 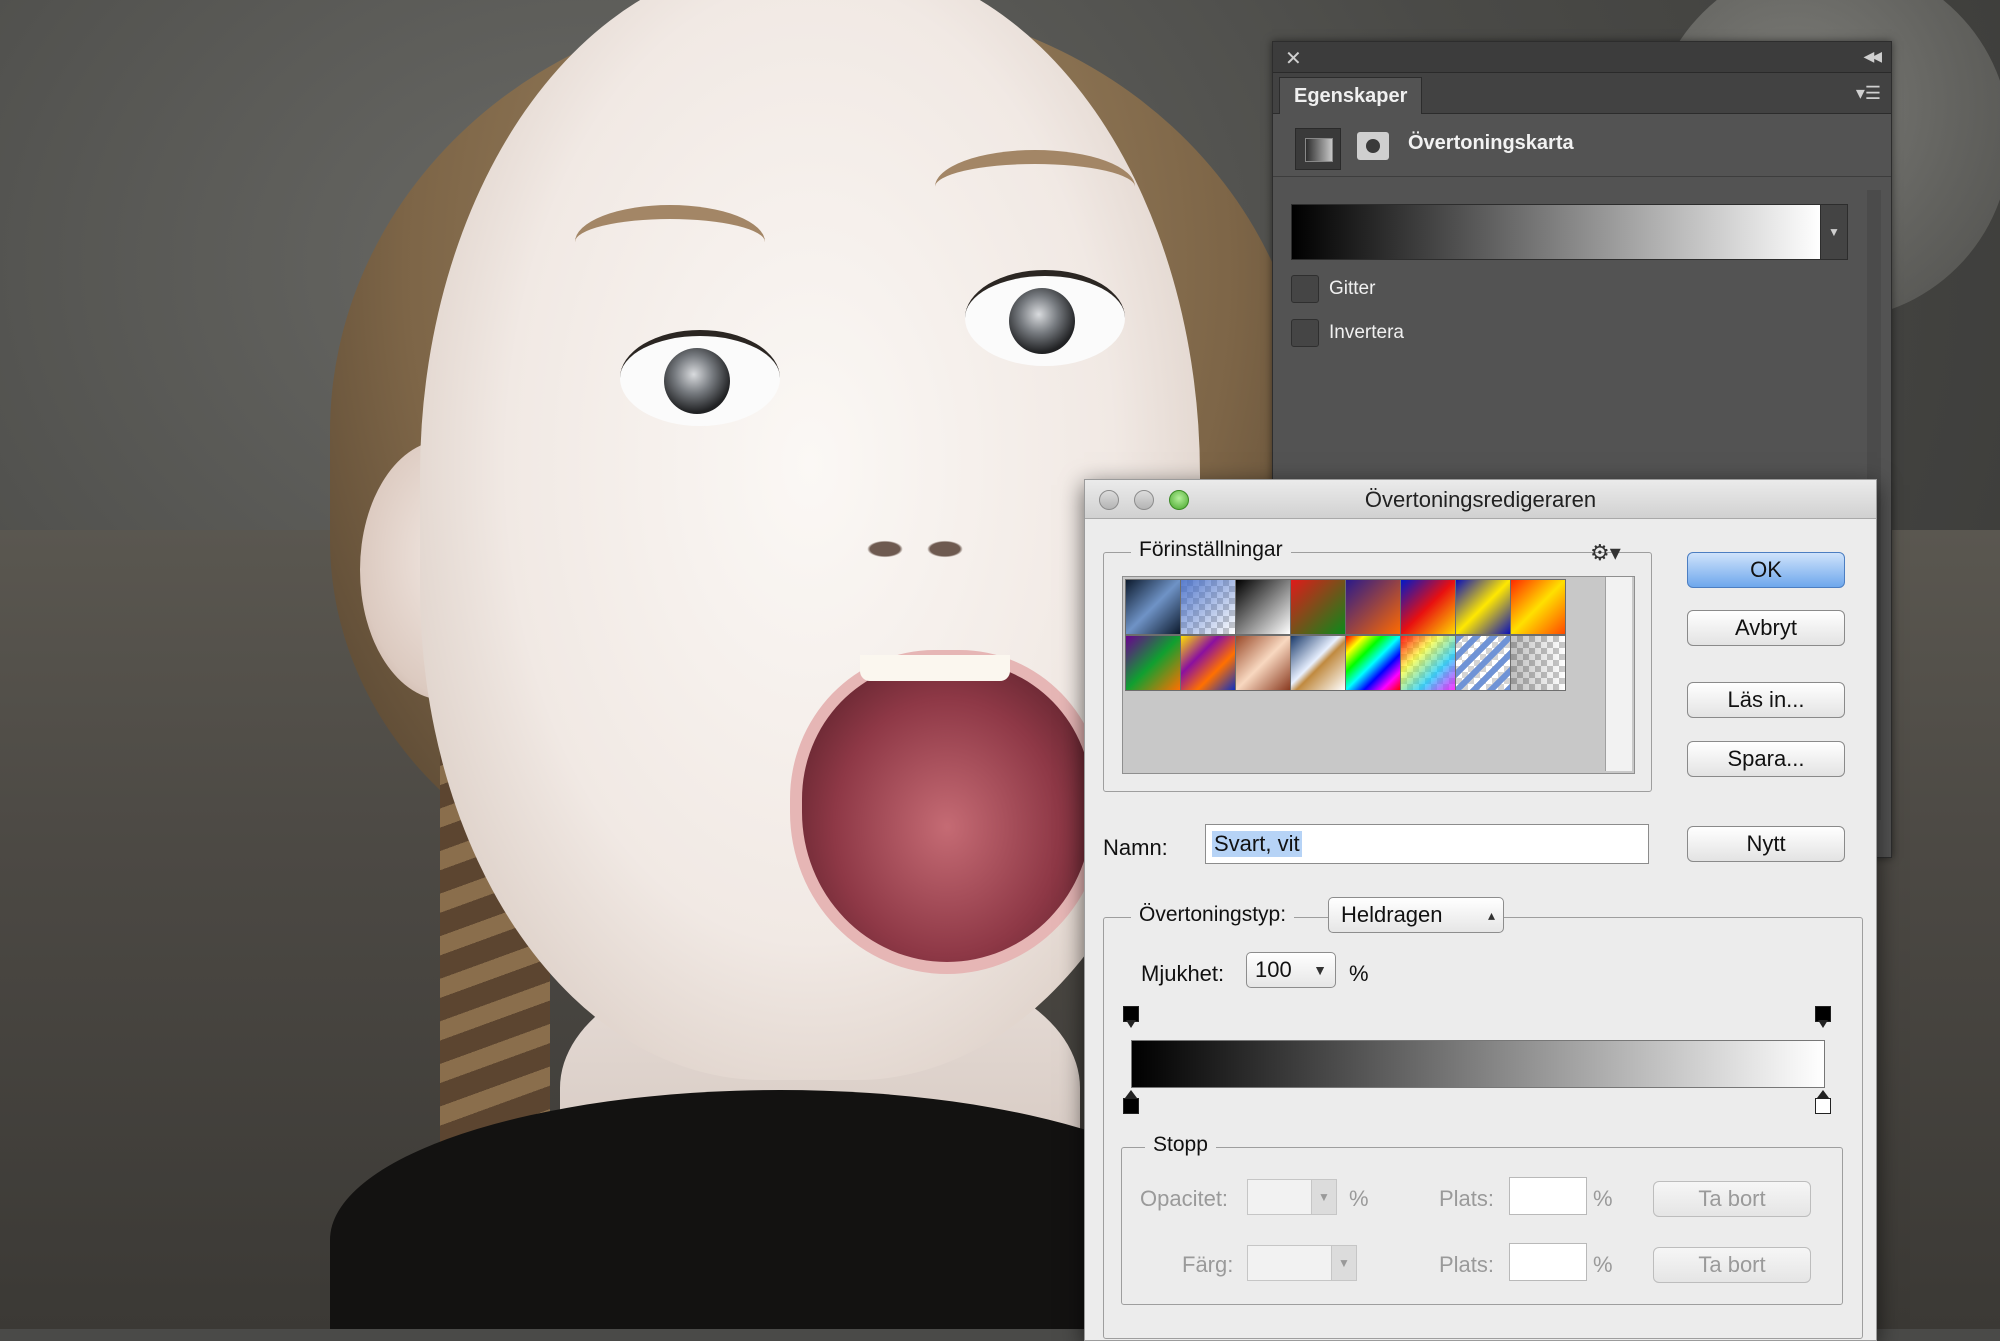 What do you see at coordinates (1548, 1196) in the screenshot?
I see `location-field-opacity` at bounding box center [1548, 1196].